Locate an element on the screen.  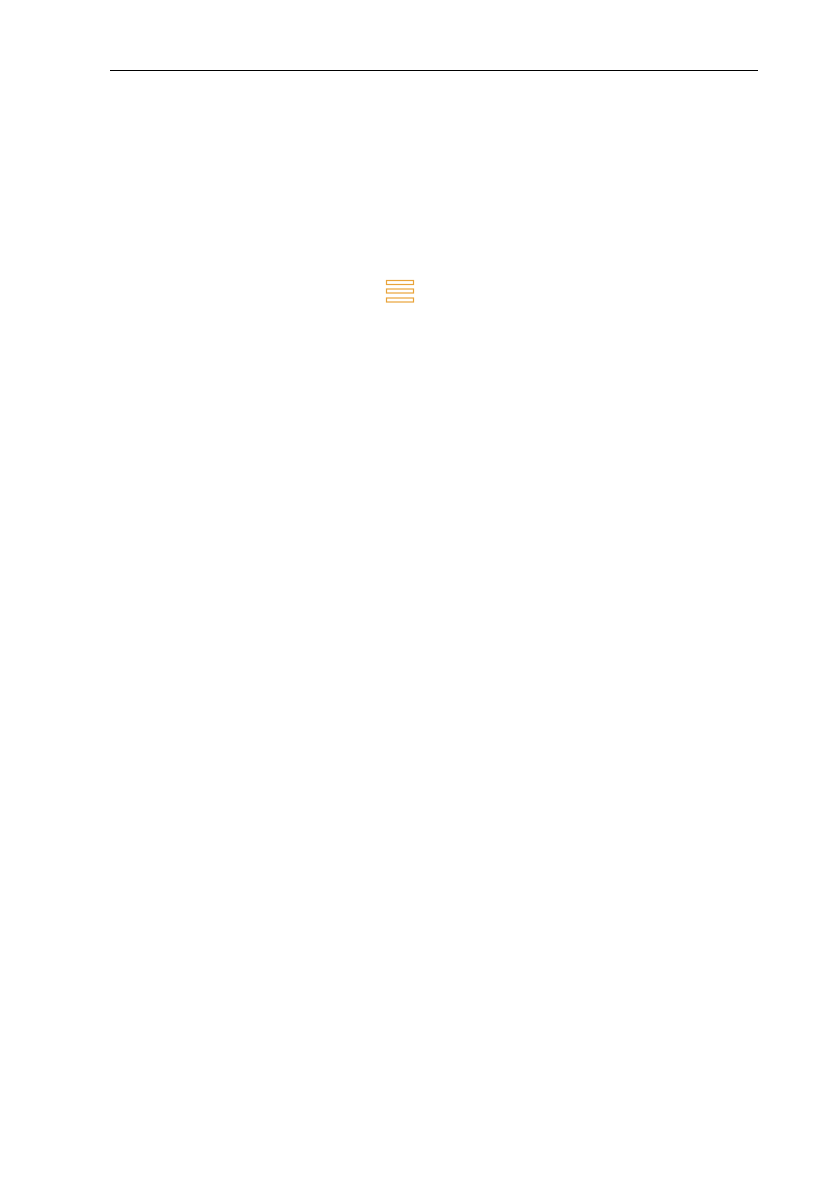
stack-bar-bottom is located at coordinates (400, 300).